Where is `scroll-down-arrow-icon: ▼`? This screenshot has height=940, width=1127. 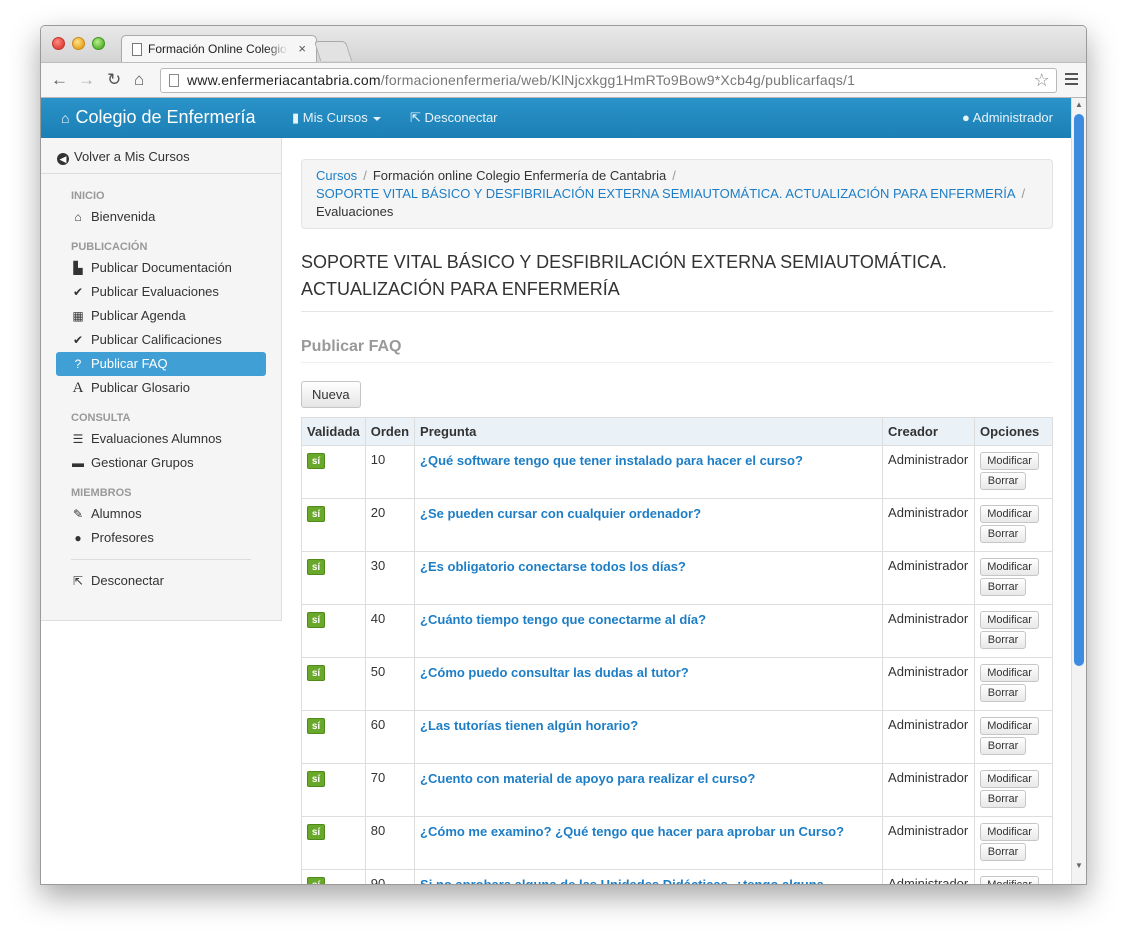
scroll-down-arrow-icon: ▼ is located at coordinates (1079, 865).